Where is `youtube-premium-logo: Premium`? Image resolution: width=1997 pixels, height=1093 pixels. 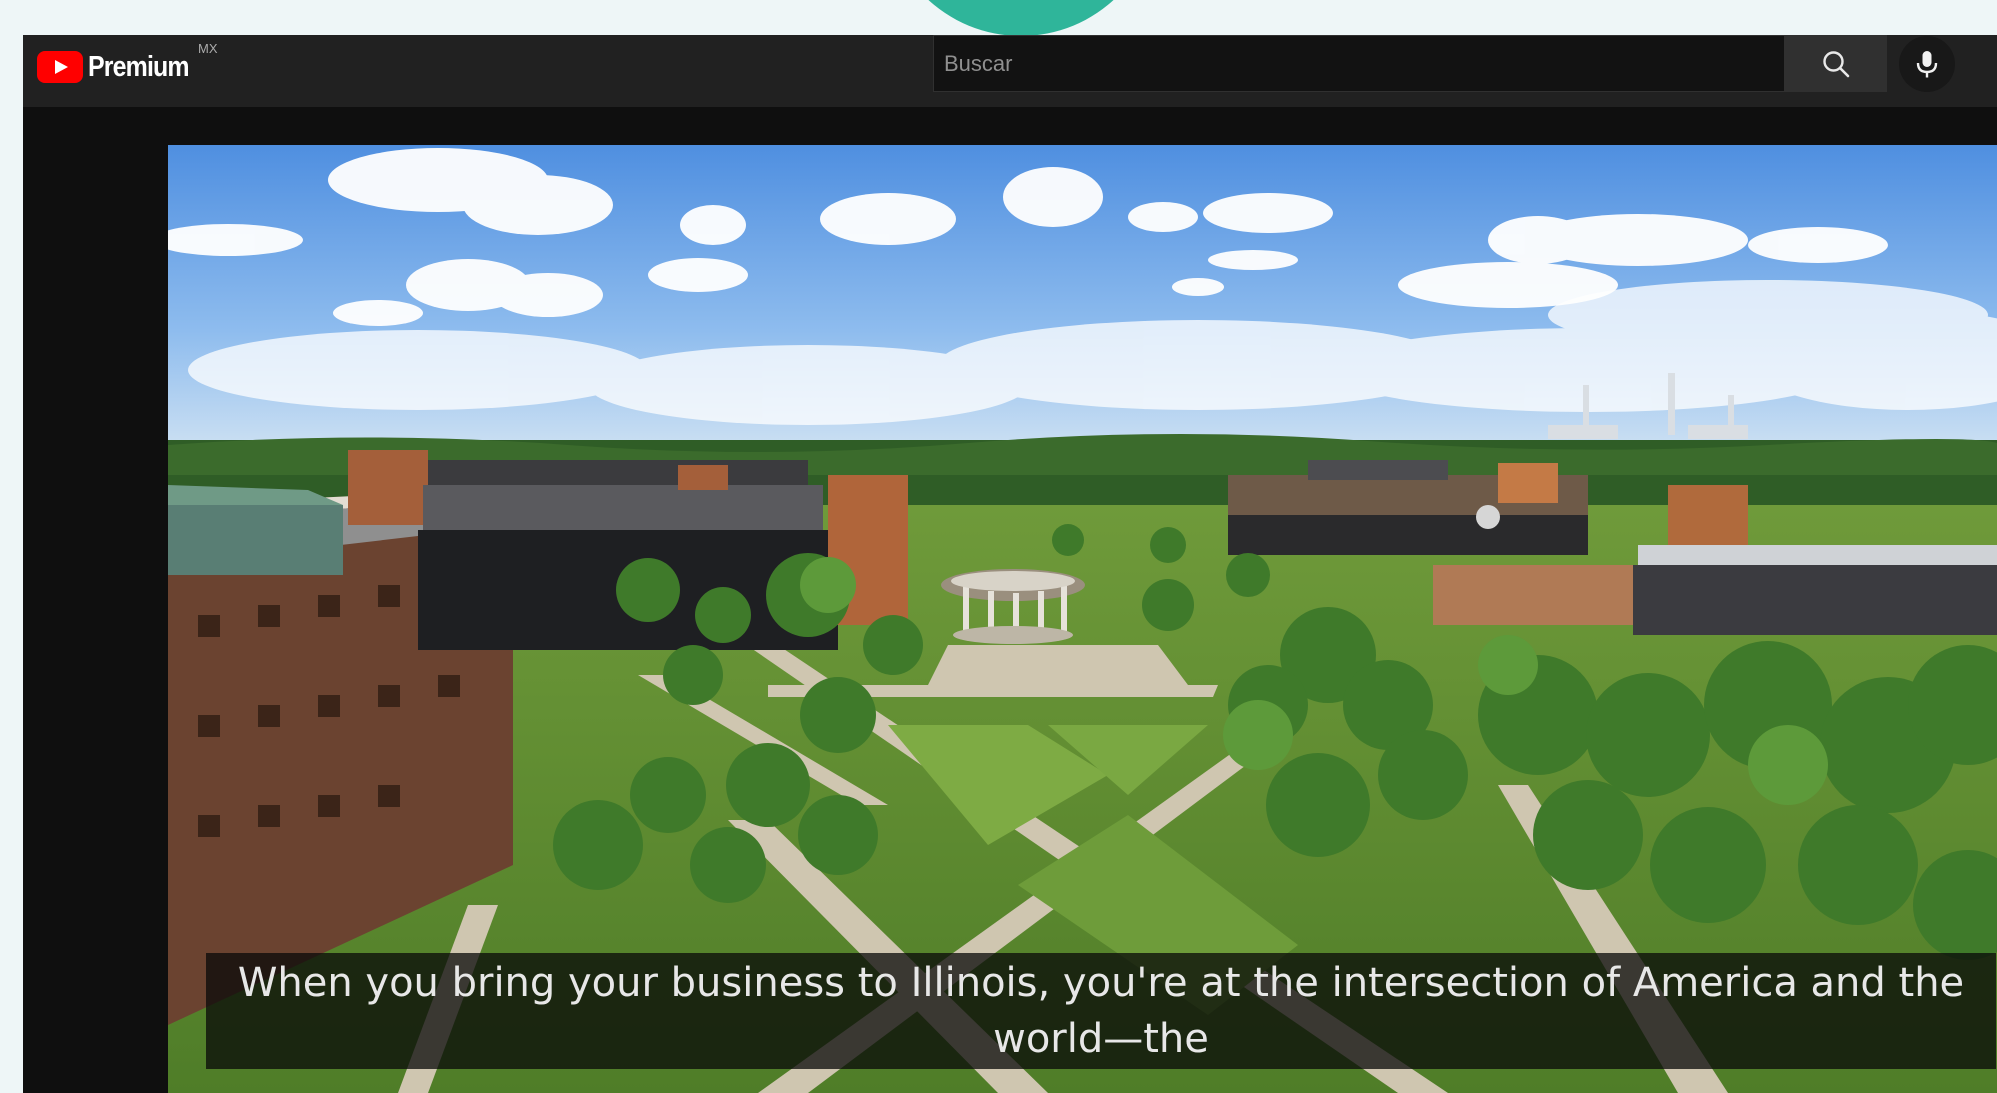
youtube-premium-logo: Premium is located at coordinates (121, 67).